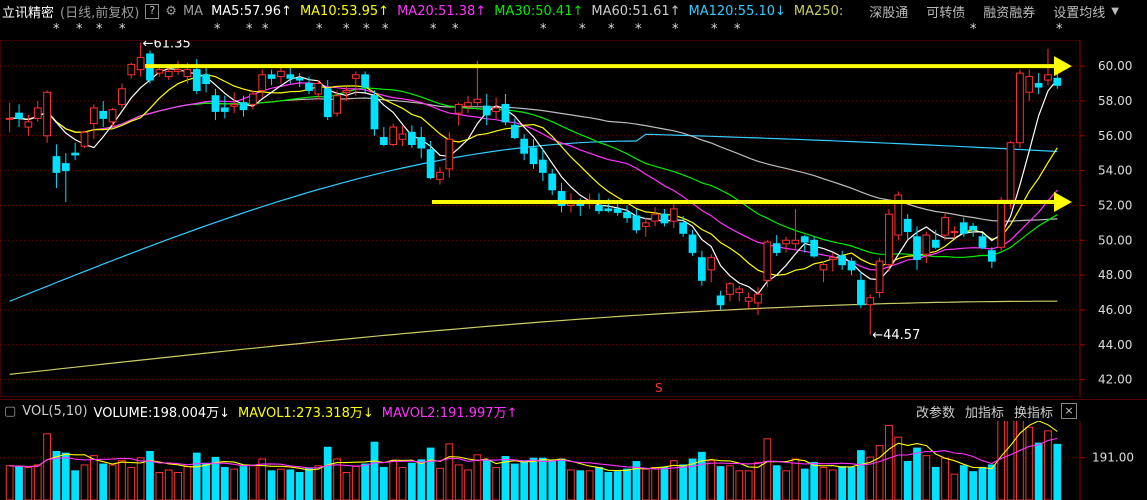  I want to click on header-tool-1: 可转债, so click(945, 13).